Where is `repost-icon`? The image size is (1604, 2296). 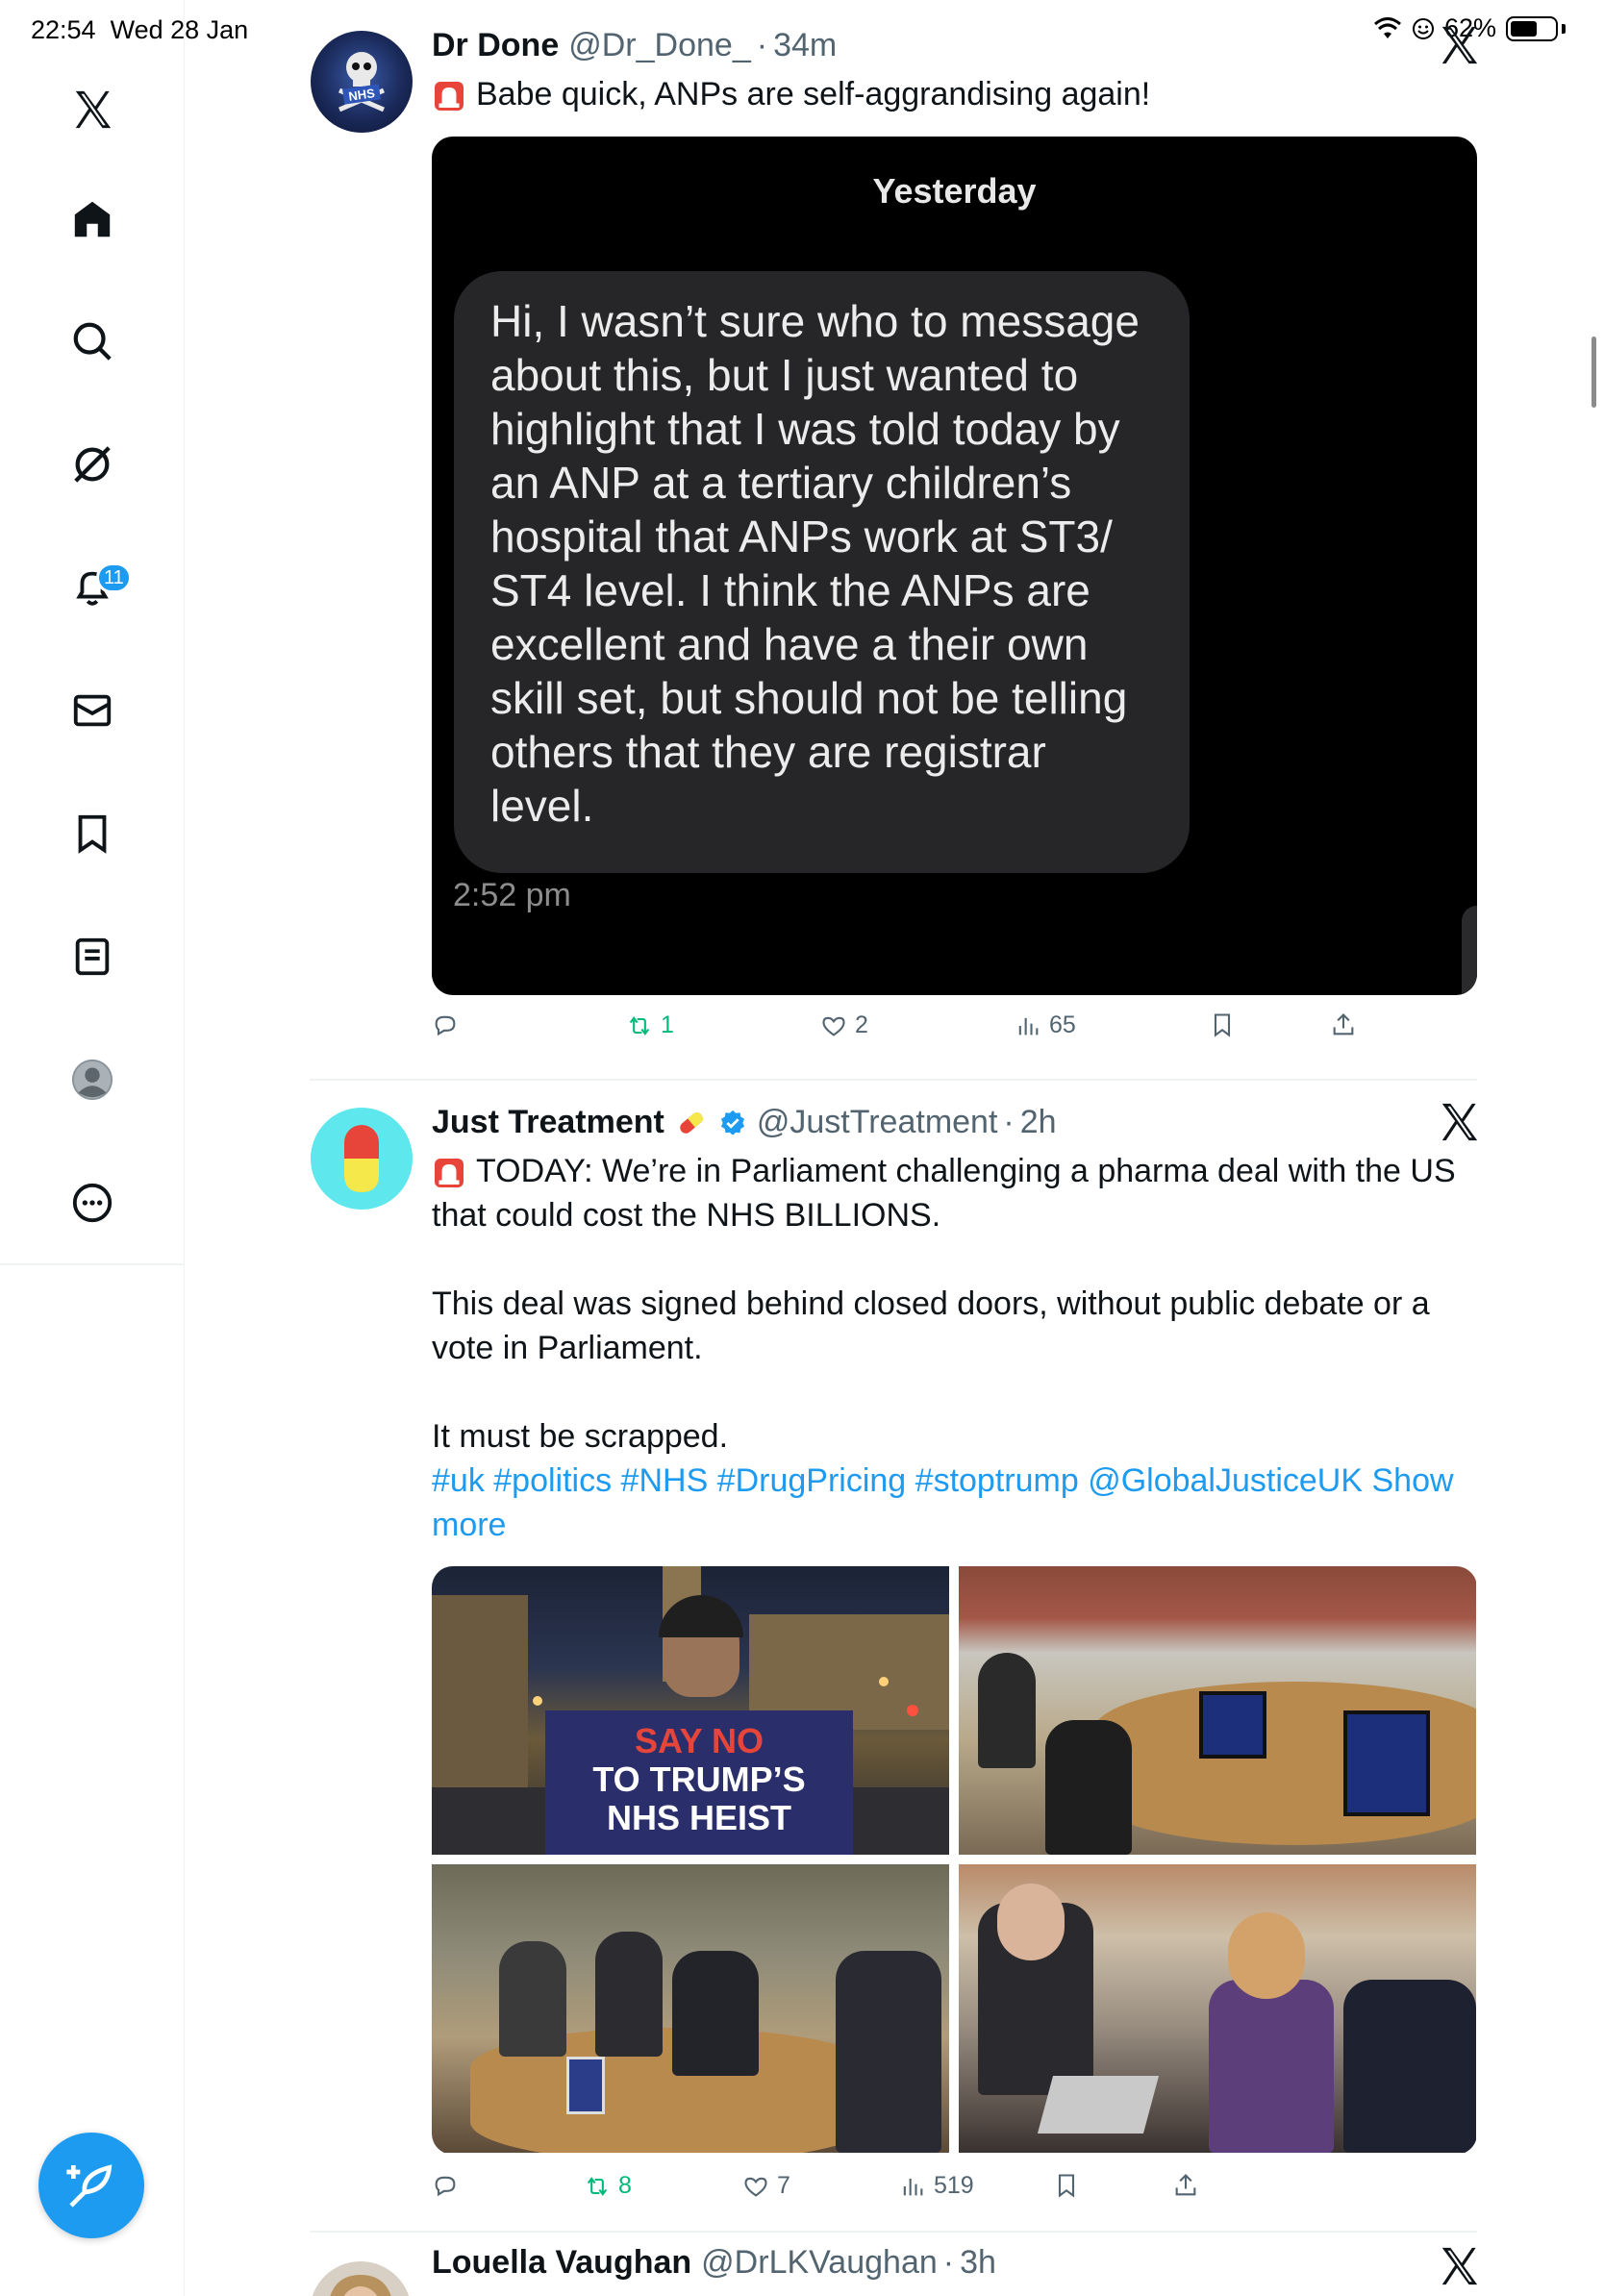
repost-icon is located at coordinates (639, 1025).